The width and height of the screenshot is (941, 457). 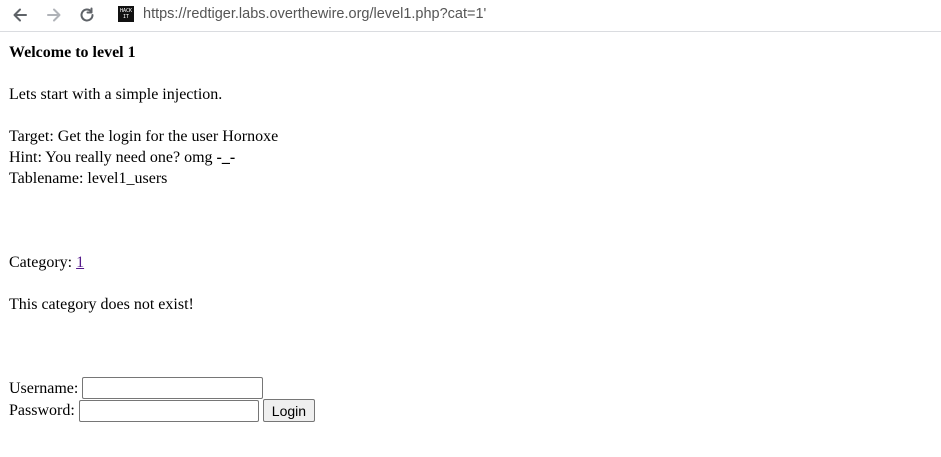 What do you see at coordinates (126, 14) in the screenshot?
I see `site-favicon-icon: HACK IT` at bounding box center [126, 14].